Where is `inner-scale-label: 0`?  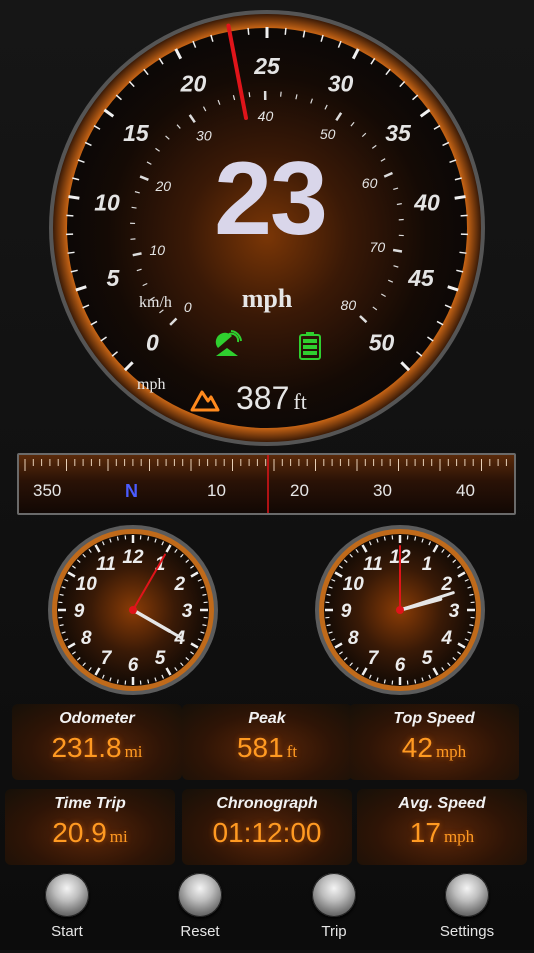 inner-scale-label: 0 is located at coordinates (188, 307).